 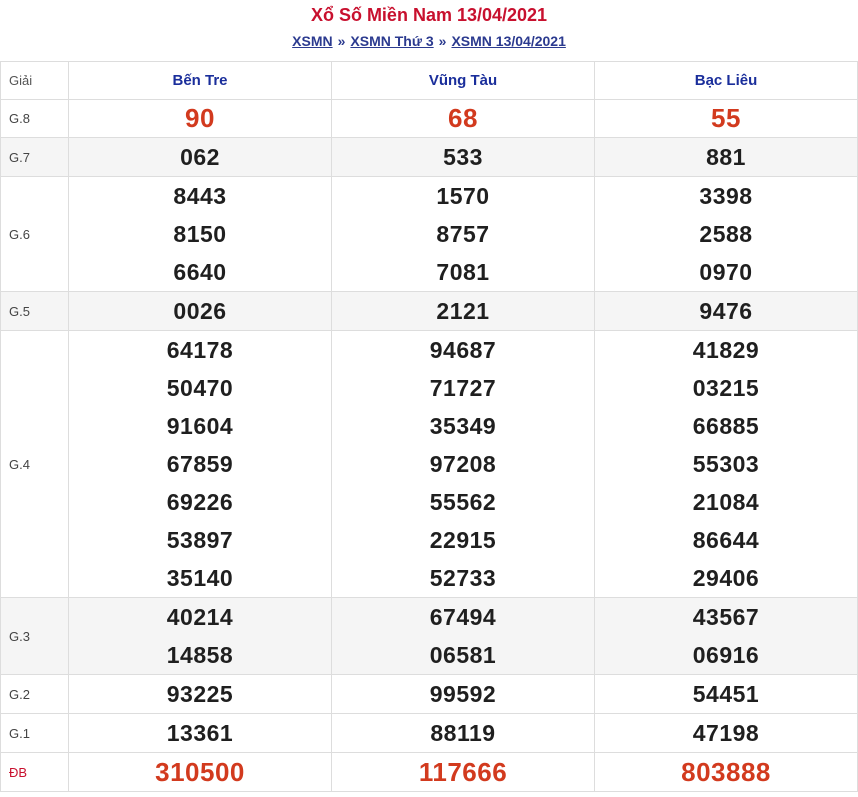 What do you see at coordinates (726, 388) in the screenshot?
I see `result-number: 03215` at bounding box center [726, 388].